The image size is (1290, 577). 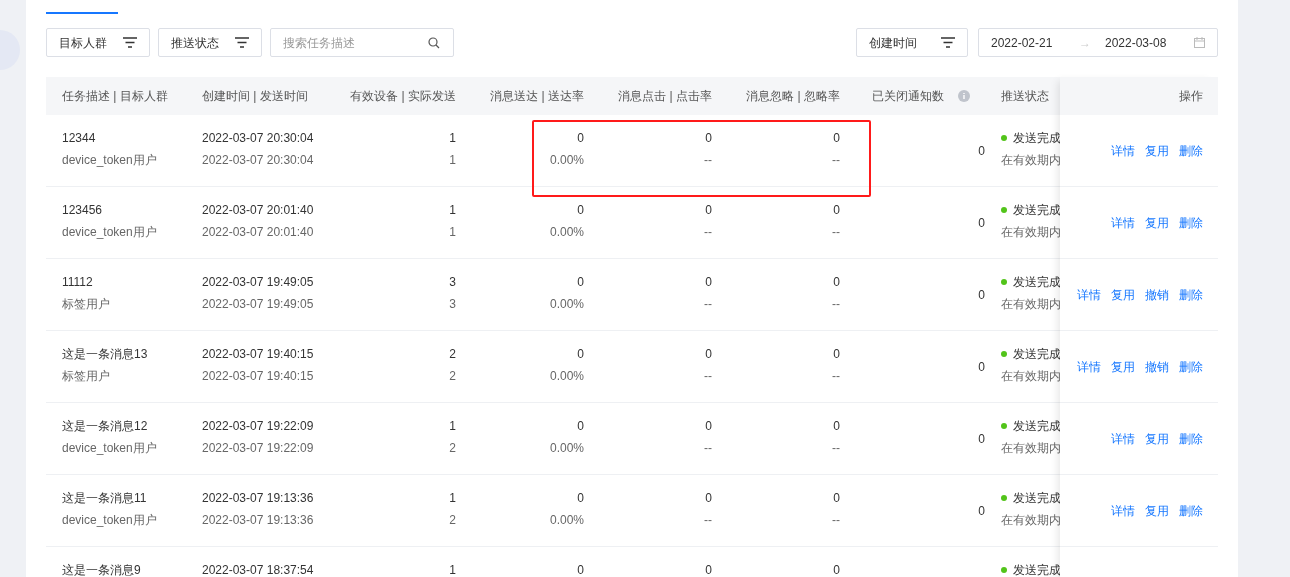 What do you see at coordinates (452, 304) in the screenshot?
I see `table-cell-text: 3` at bounding box center [452, 304].